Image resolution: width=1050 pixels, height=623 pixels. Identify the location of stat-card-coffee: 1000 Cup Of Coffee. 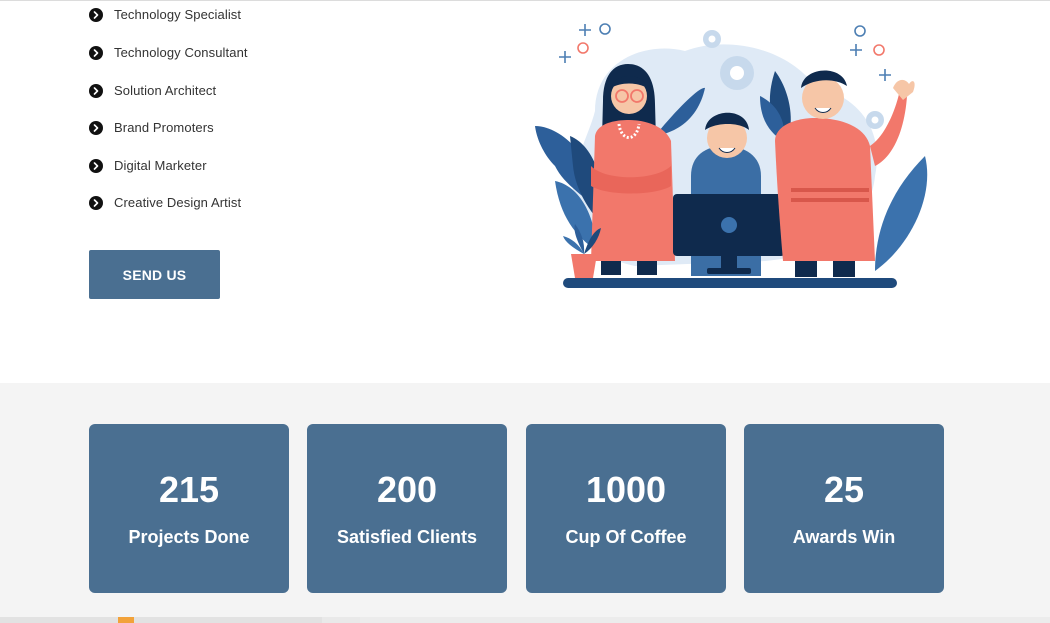
(626, 508).